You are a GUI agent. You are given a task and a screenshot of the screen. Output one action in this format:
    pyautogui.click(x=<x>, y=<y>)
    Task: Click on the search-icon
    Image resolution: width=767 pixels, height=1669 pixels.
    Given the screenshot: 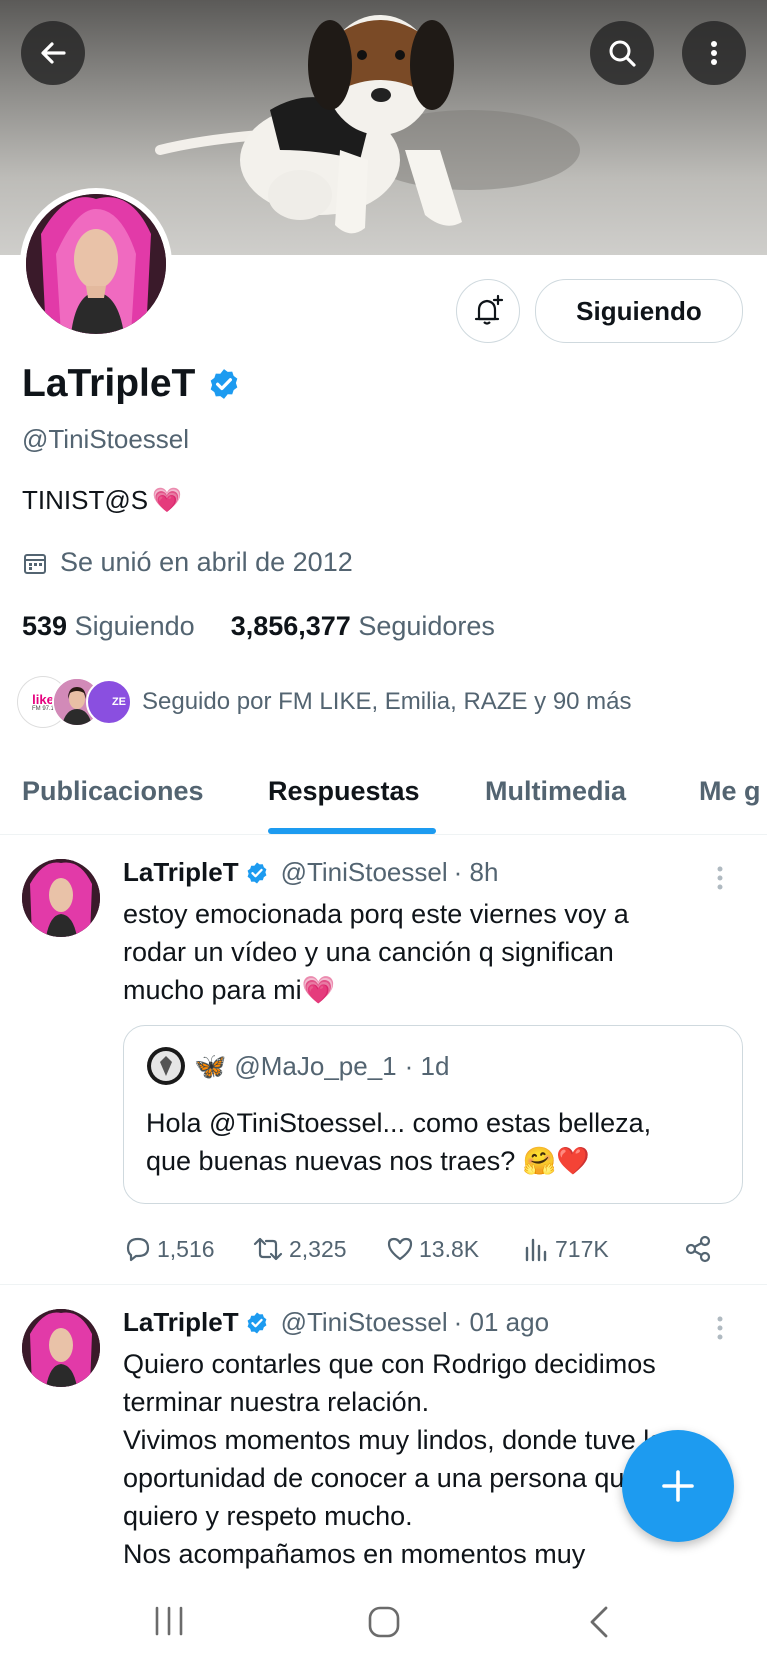 What is the action you would take?
    pyautogui.click(x=622, y=53)
    